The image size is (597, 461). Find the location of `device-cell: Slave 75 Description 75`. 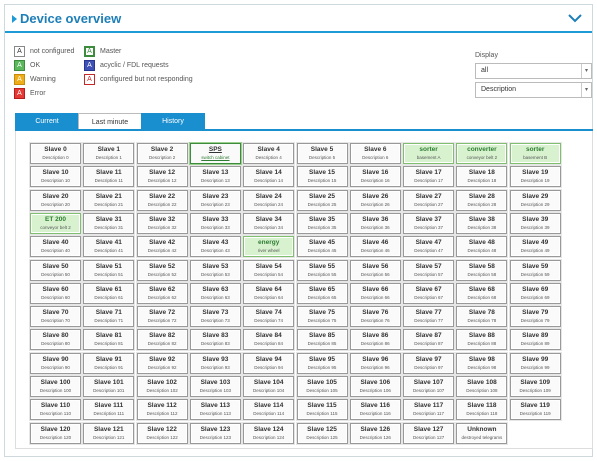

device-cell: Slave 75 Description 75 is located at coordinates (322, 317).